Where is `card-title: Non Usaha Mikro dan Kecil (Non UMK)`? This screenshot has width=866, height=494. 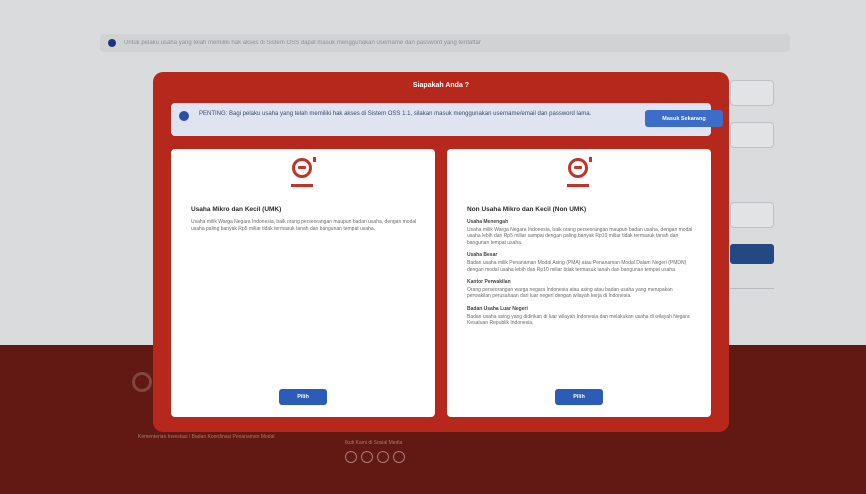 card-title: Non Usaha Mikro dan Kecil (Non UMK) is located at coordinates (527, 209).